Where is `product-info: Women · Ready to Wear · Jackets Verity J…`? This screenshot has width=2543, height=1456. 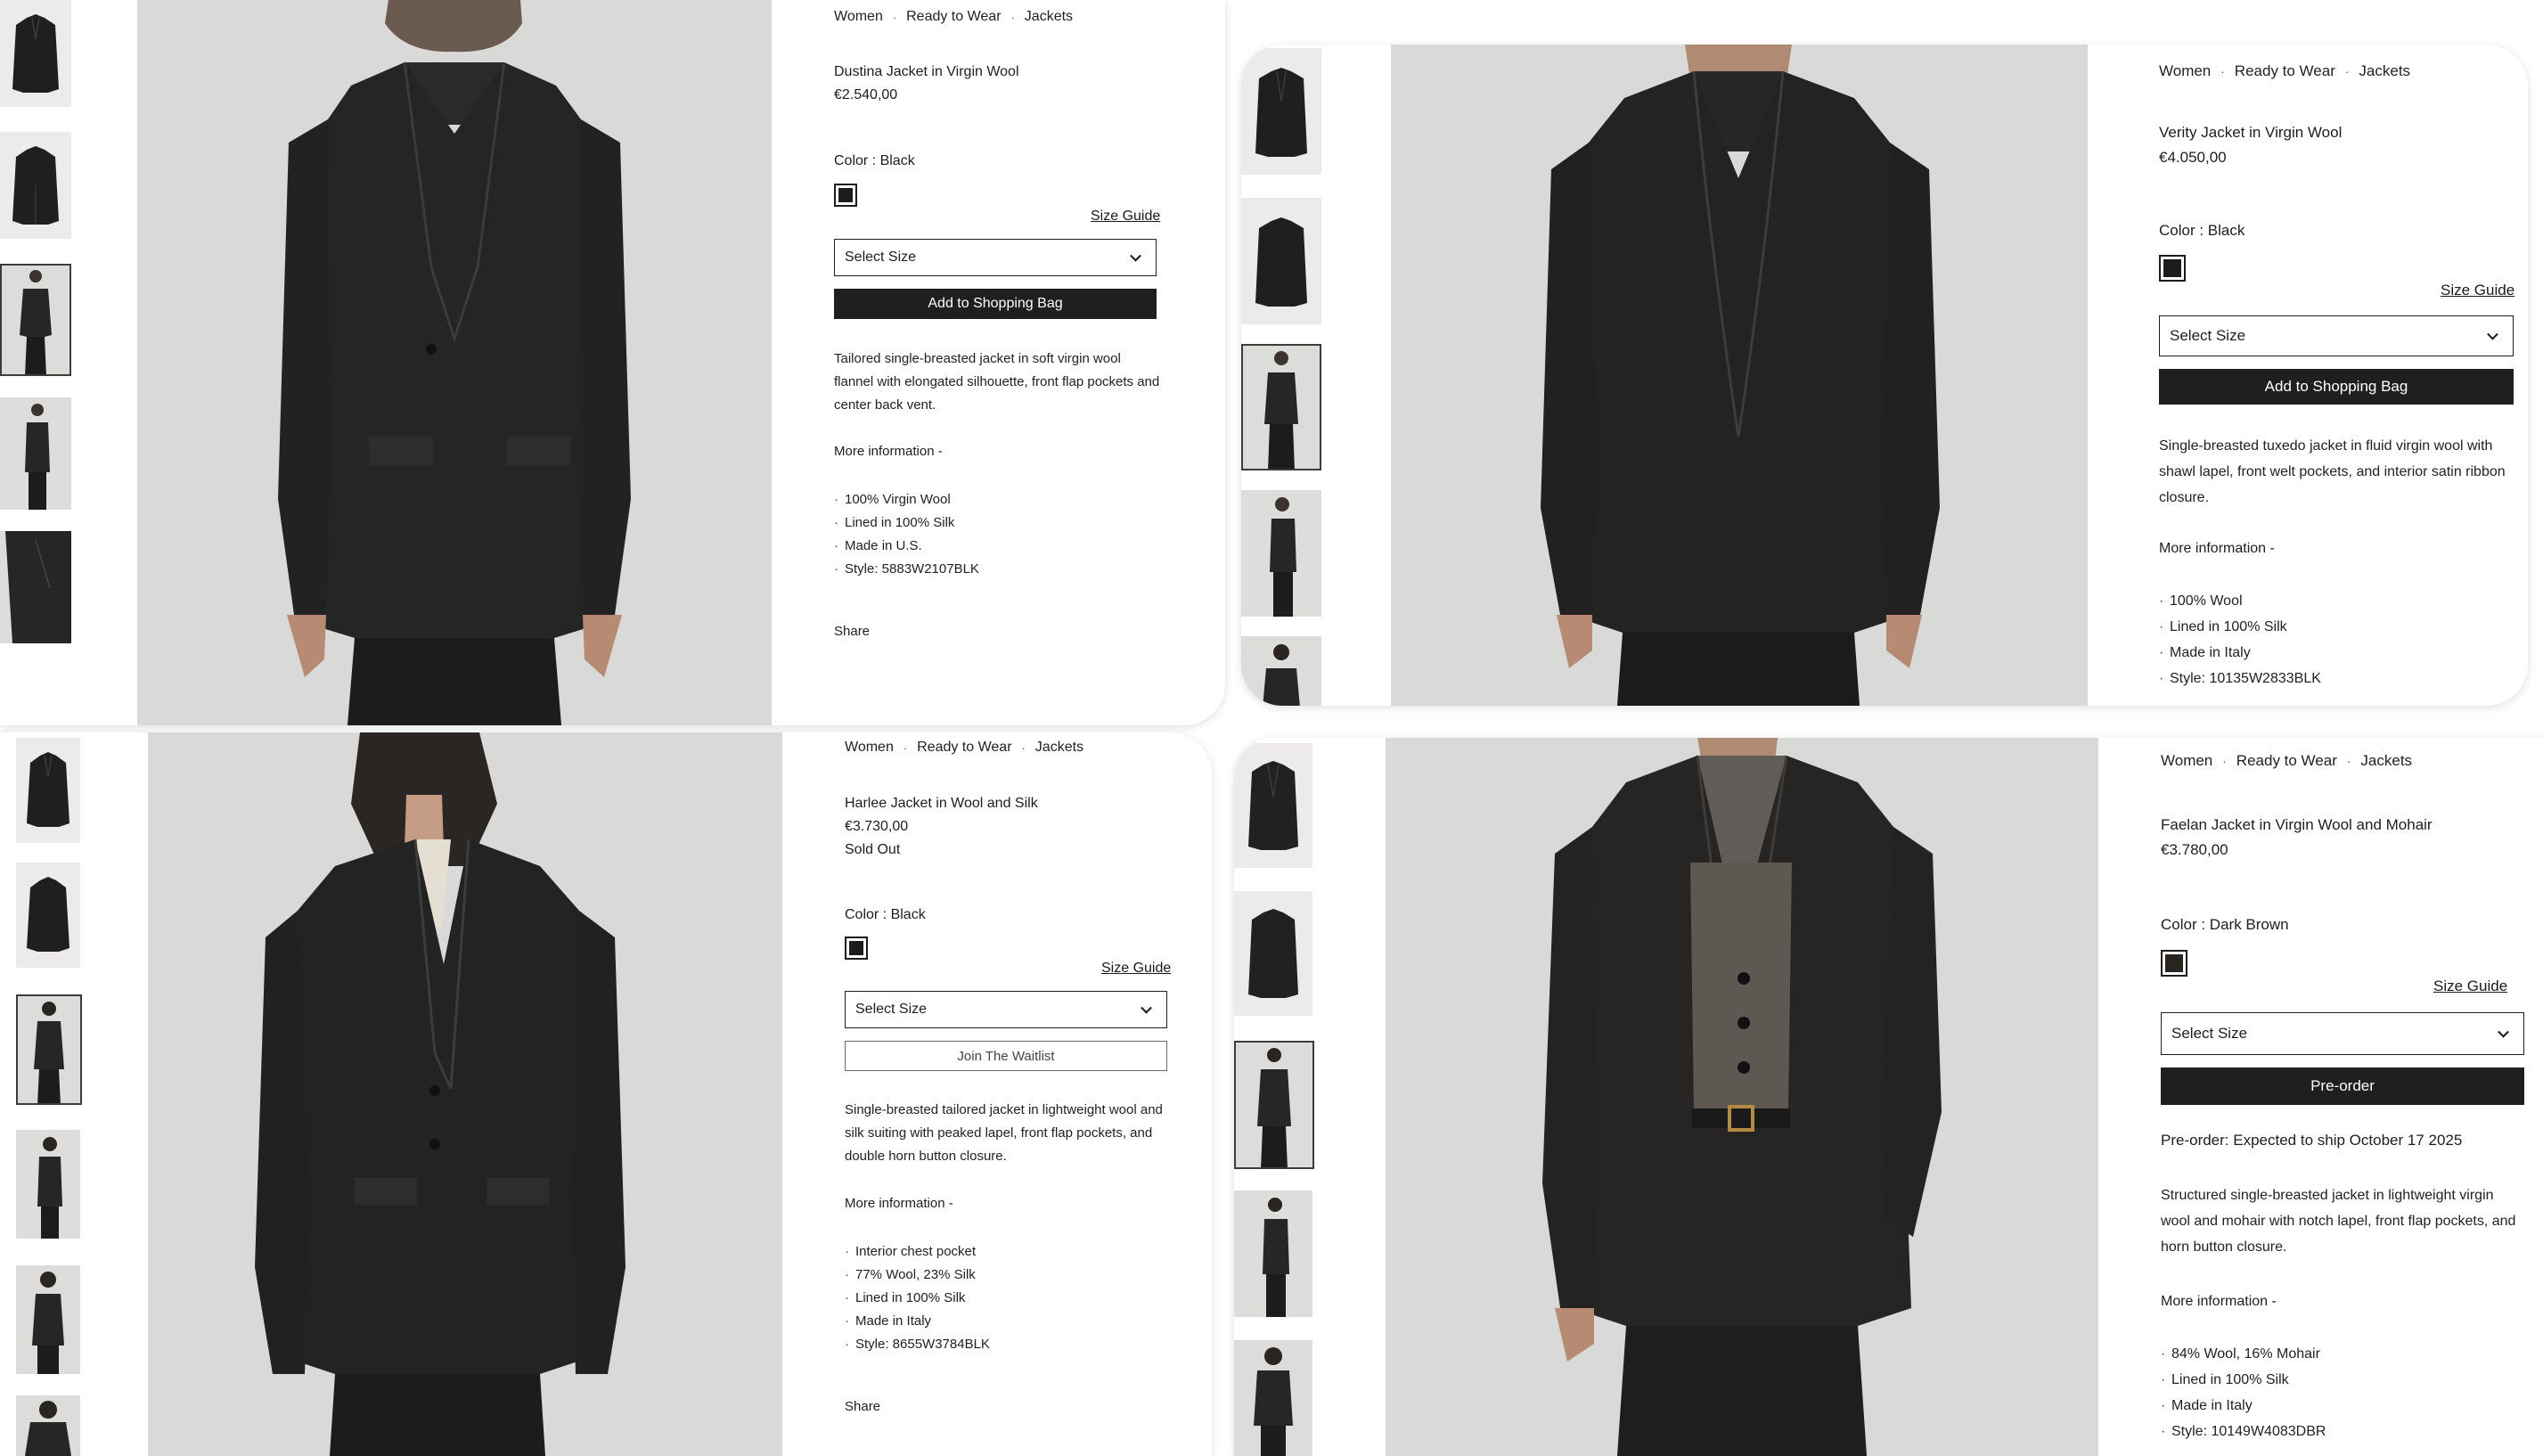 product-info: Women · Ready to Wear · Jackets Verity J… is located at coordinates (2308, 375).